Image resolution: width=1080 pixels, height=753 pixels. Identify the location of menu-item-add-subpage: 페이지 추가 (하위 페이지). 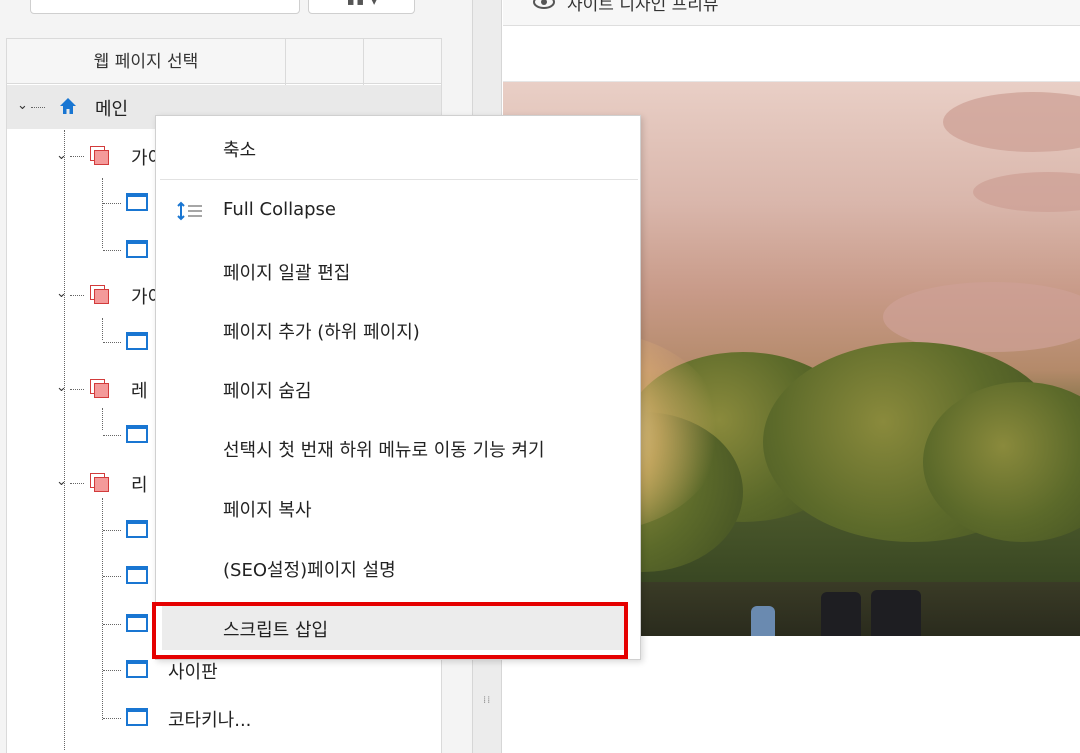
(398, 330).